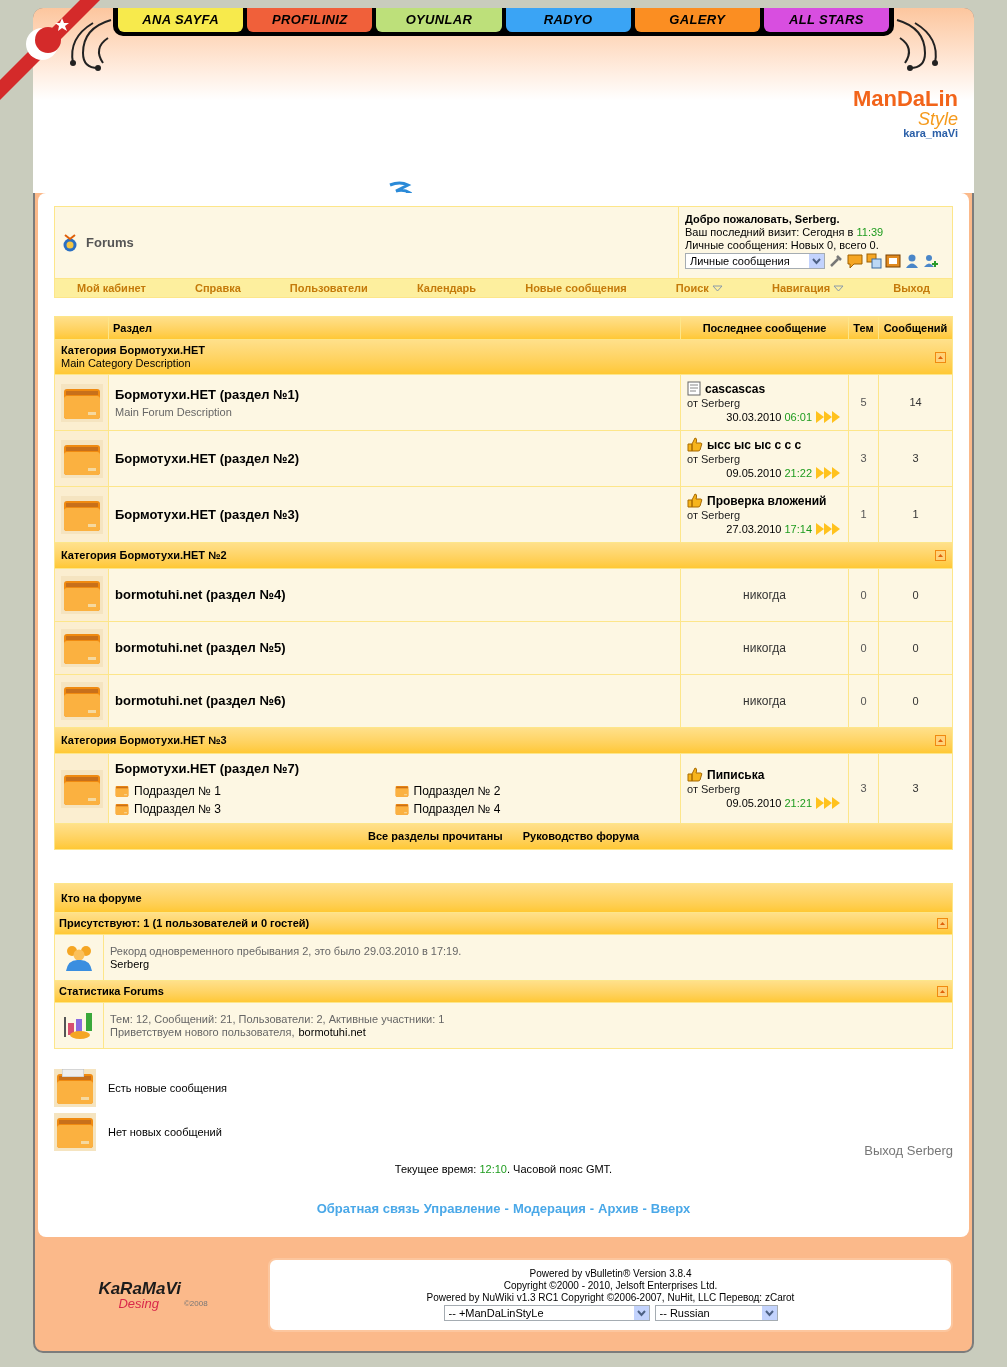  Describe the element at coordinates (782, 245) in the screenshot. I see `private-messages-text: Личные сообщения: Новых 0, всего 0.` at that location.